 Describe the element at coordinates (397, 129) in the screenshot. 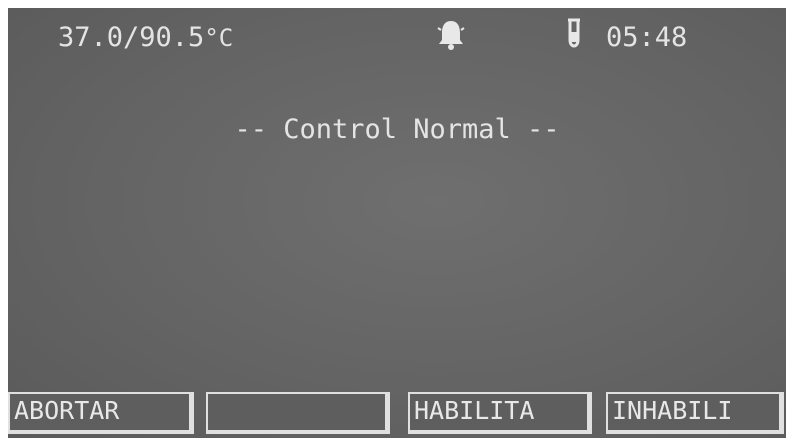

I see `status-message: -- Control Normal --` at that location.